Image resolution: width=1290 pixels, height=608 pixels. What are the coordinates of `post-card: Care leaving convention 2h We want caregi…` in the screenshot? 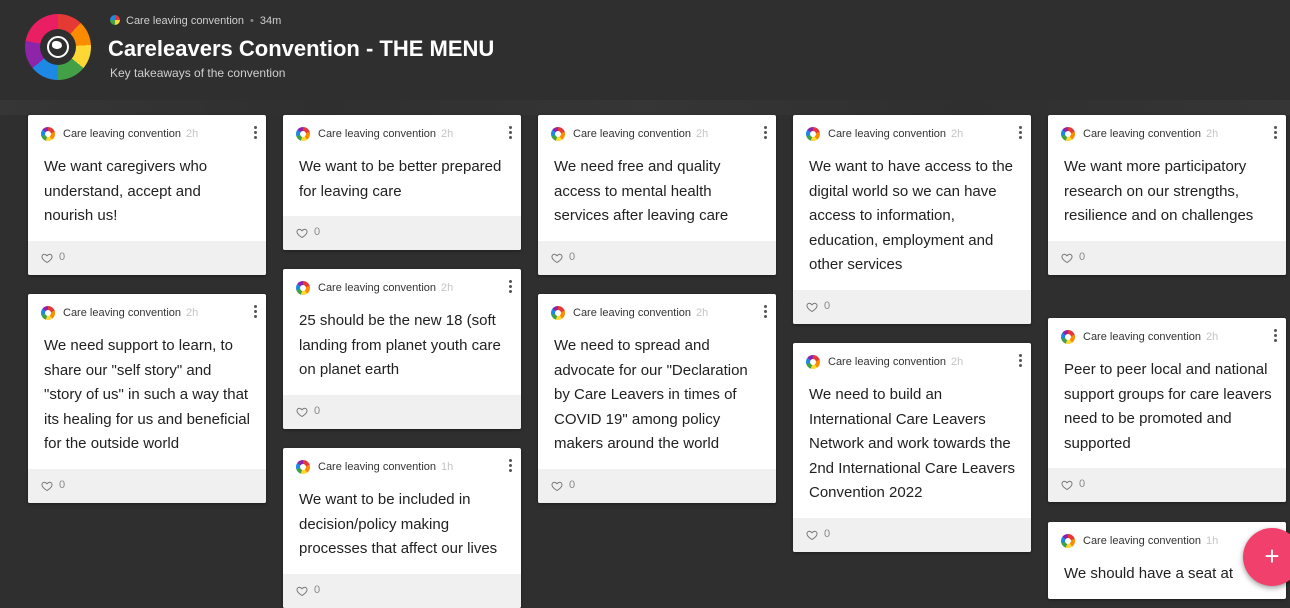 It's located at (147, 195).